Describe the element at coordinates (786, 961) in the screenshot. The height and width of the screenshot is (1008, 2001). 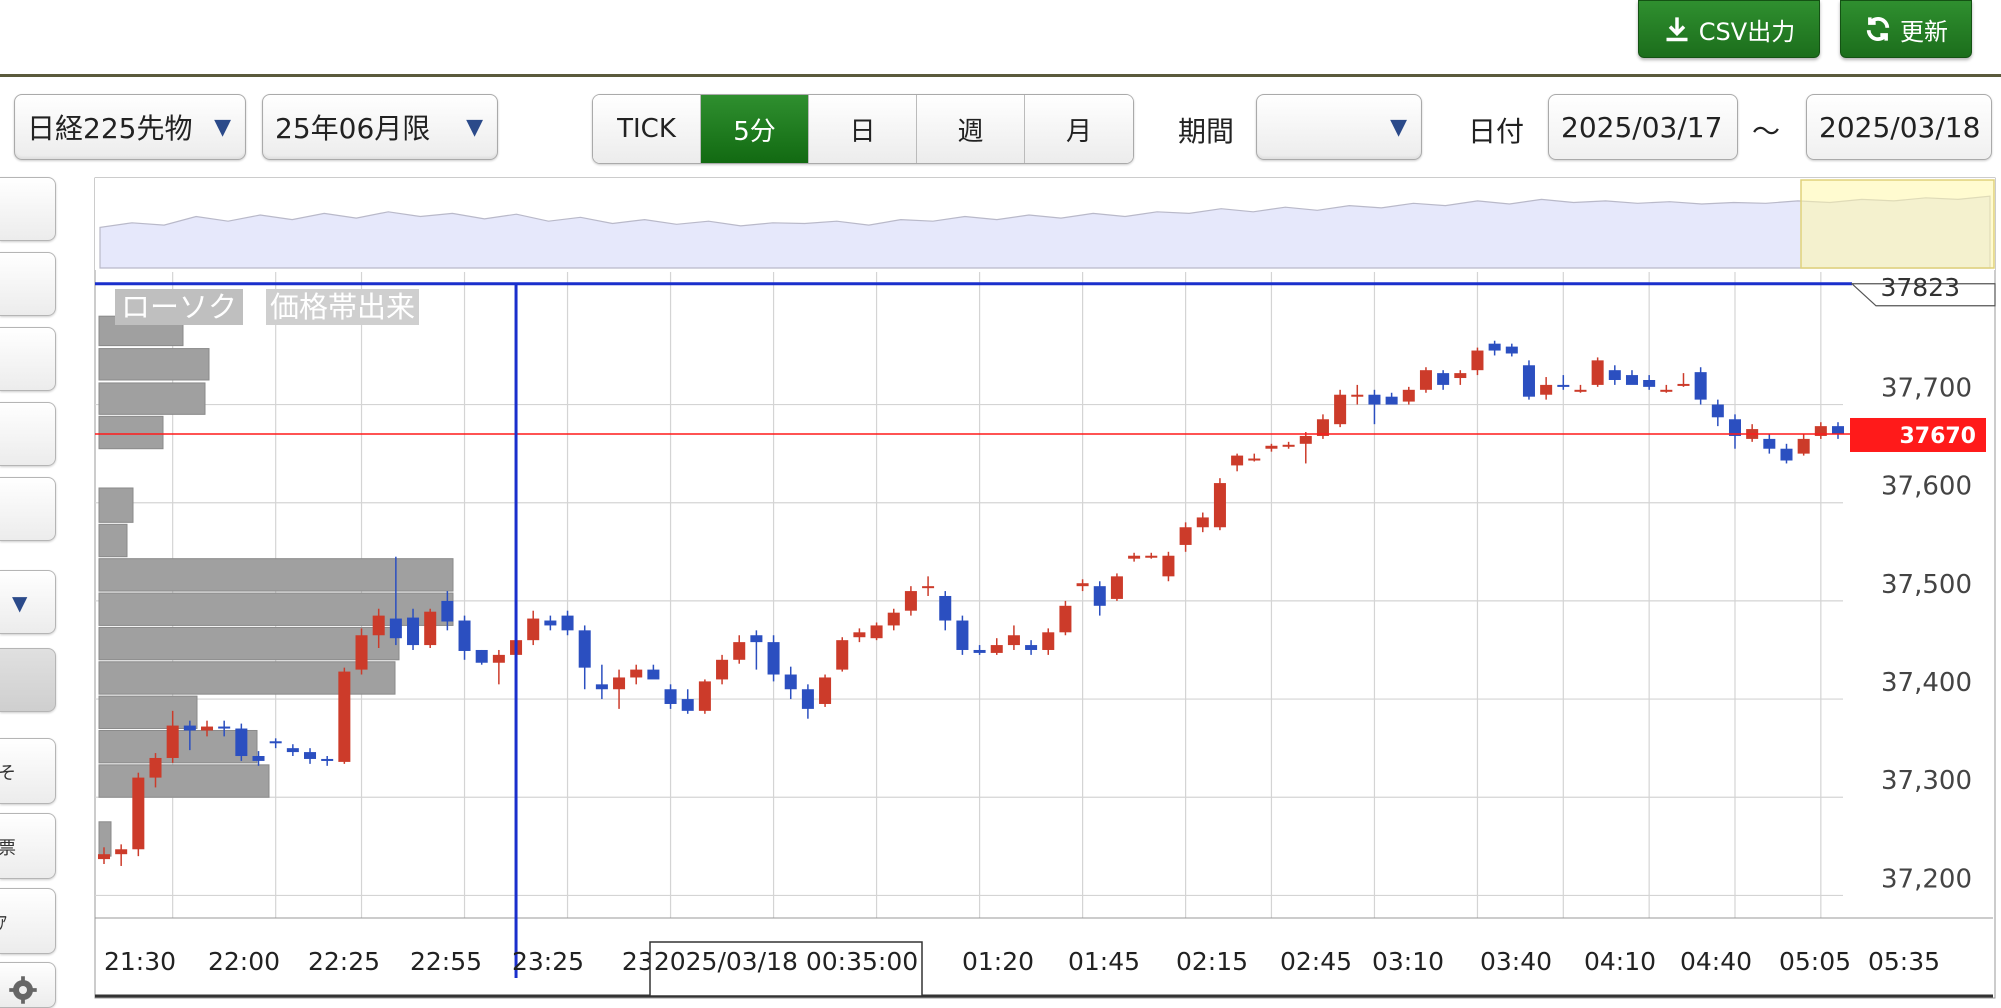
I see `crosshair-time-label: 2025/03/18 00:35:00` at that location.